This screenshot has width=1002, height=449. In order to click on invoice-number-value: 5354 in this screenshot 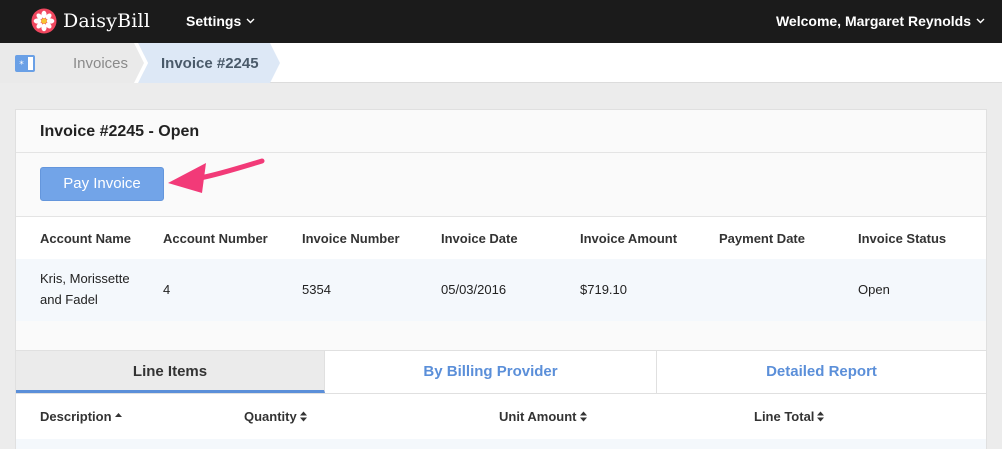, I will do `click(316, 289)`.